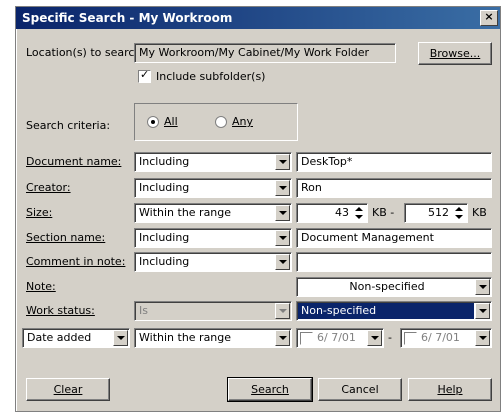  I want to click on document-name-input: DeskTop*, so click(394, 162).